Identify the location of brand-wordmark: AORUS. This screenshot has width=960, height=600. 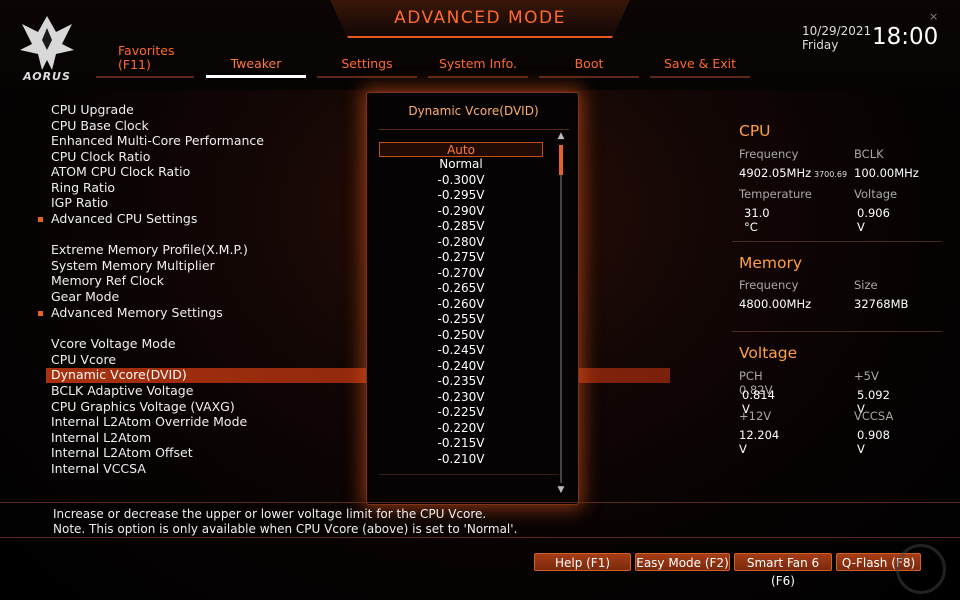
(47, 76).